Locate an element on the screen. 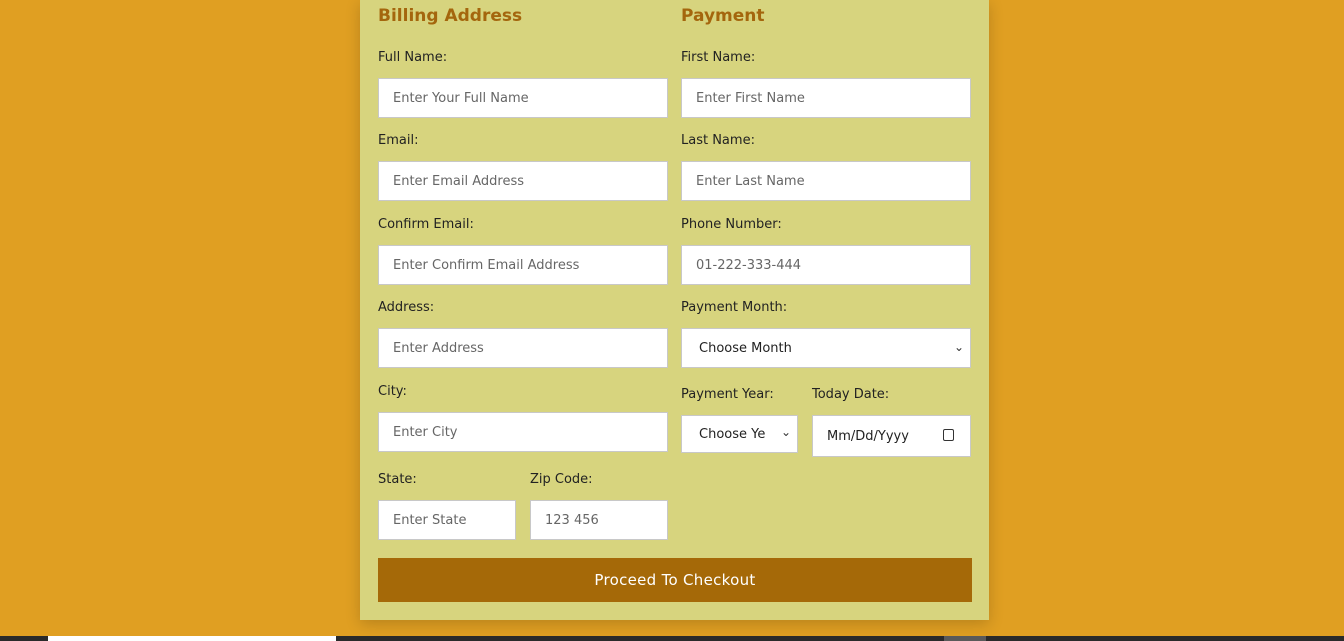  state-label: State: is located at coordinates (397, 479).